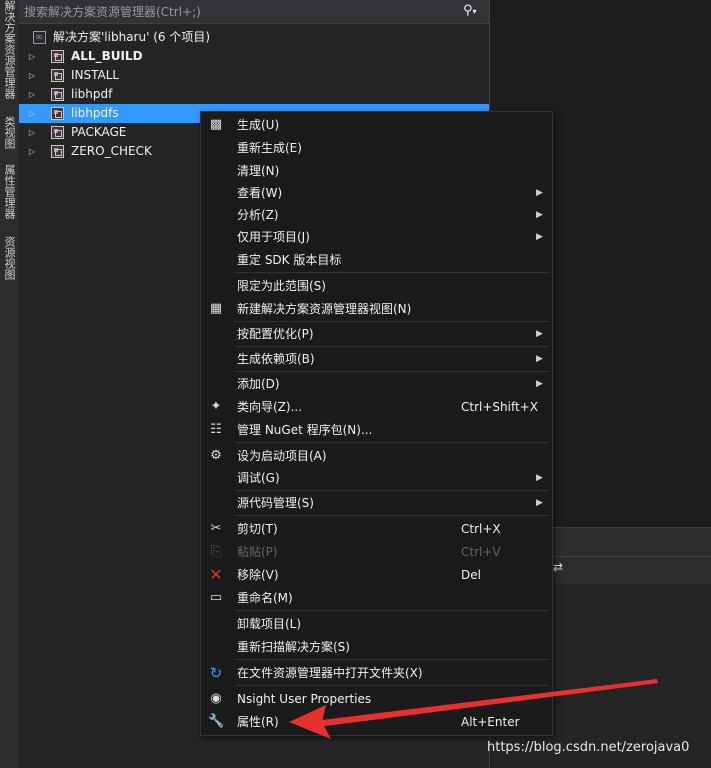  I want to click on menu-item-rebuild: 重新生成(E), so click(376, 148).